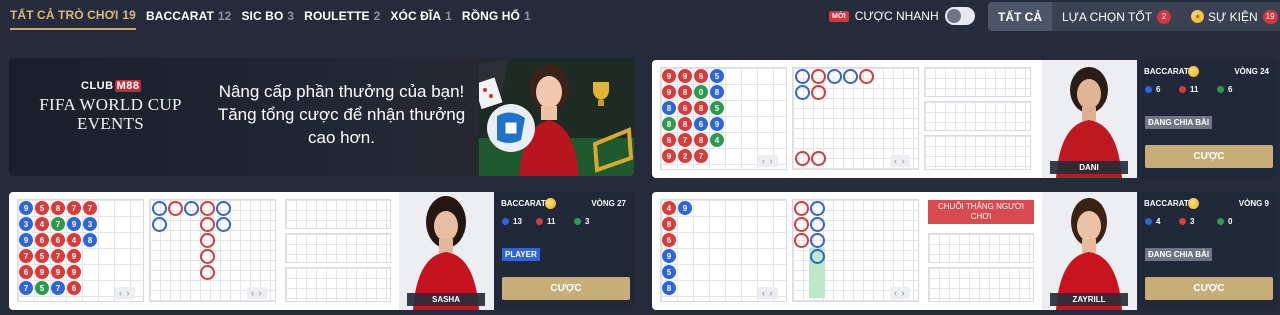  I want to click on status-badge: PLAYER, so click(521, 254).